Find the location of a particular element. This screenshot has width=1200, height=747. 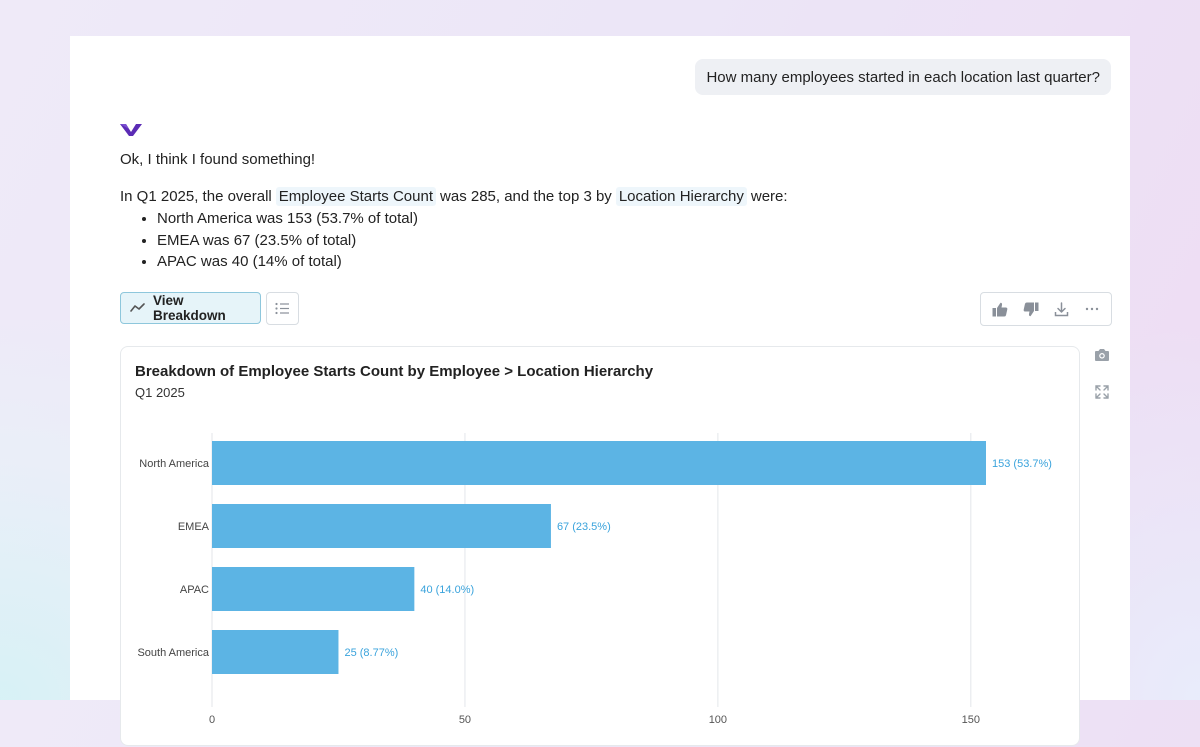

assistant-logo-icon is located at coordinates (131, 130).